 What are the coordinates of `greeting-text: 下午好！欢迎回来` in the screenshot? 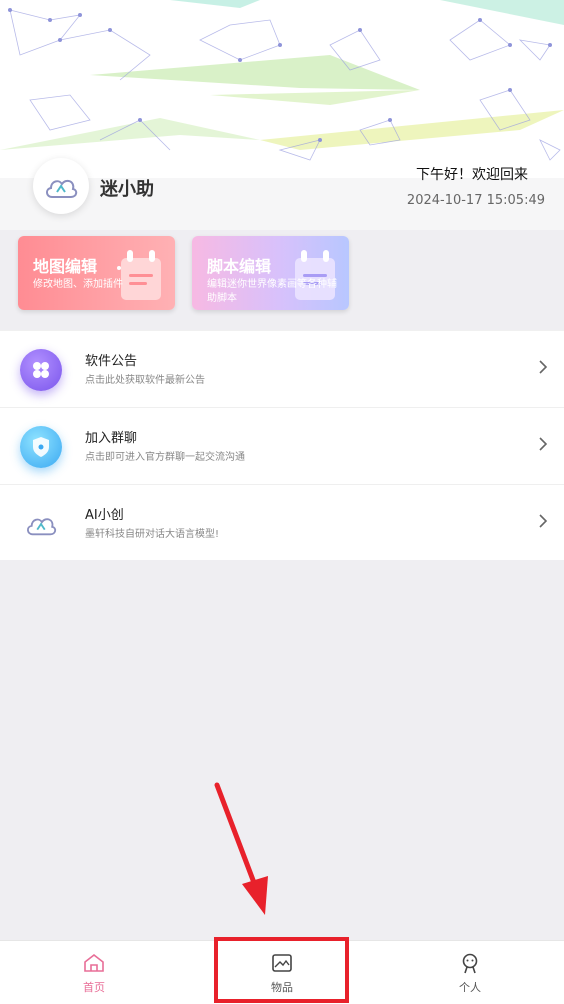 It's located at (472, 175).